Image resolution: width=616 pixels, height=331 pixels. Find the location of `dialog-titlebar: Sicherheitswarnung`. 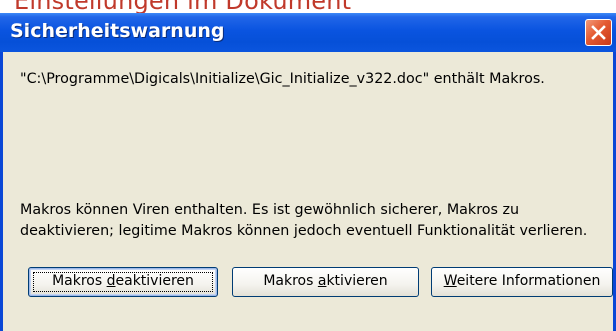

dialog-titlebar: Sicherheitswarnung is located at coordinates (308, 32).